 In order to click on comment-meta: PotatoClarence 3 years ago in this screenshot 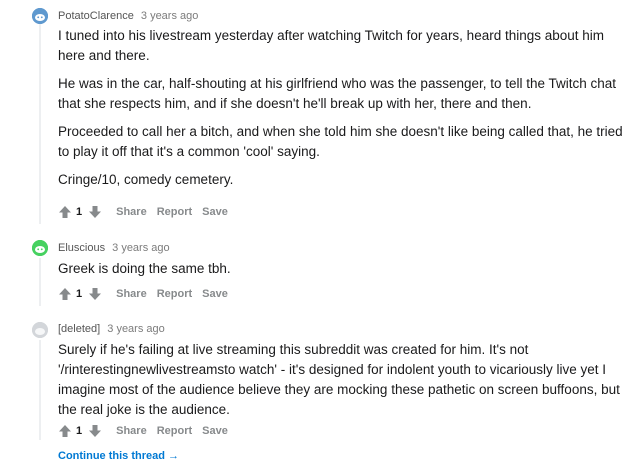, I will do `click(128, 16)`.